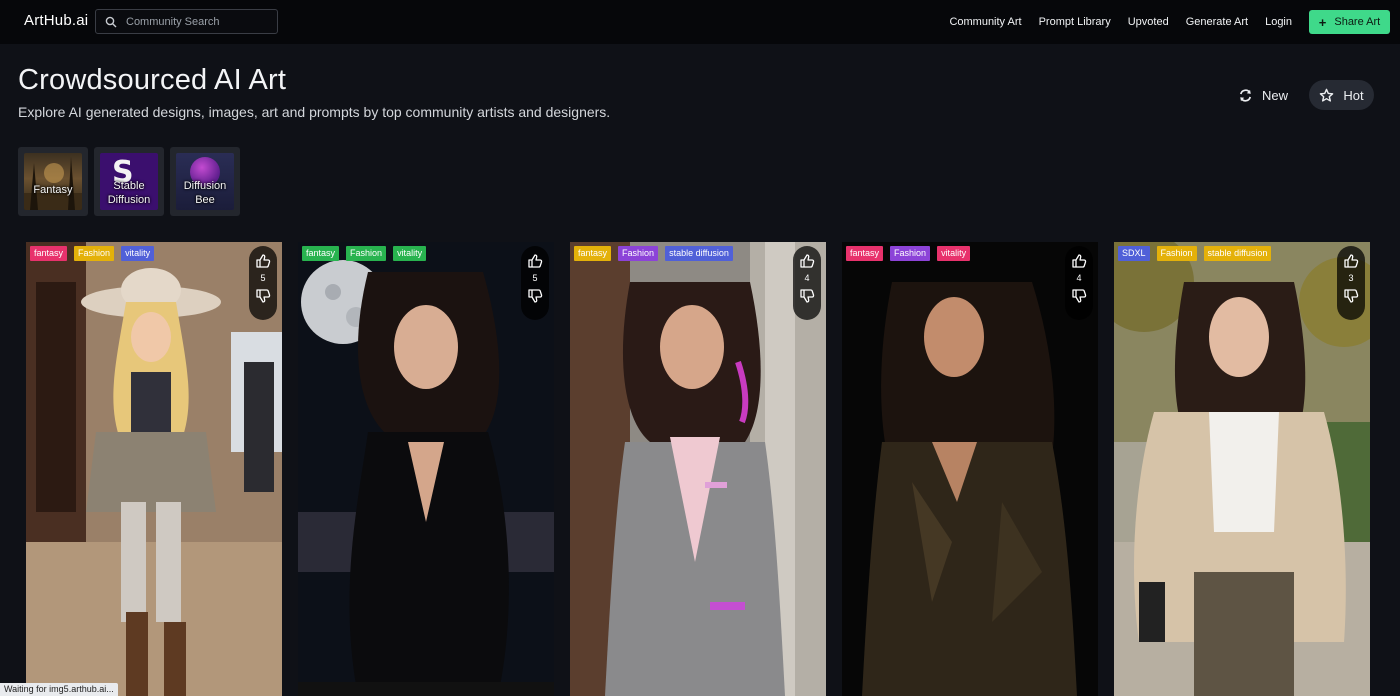  I want to click on art-card: fantasy Fashion stable diffusion 4, so click(698, 469).